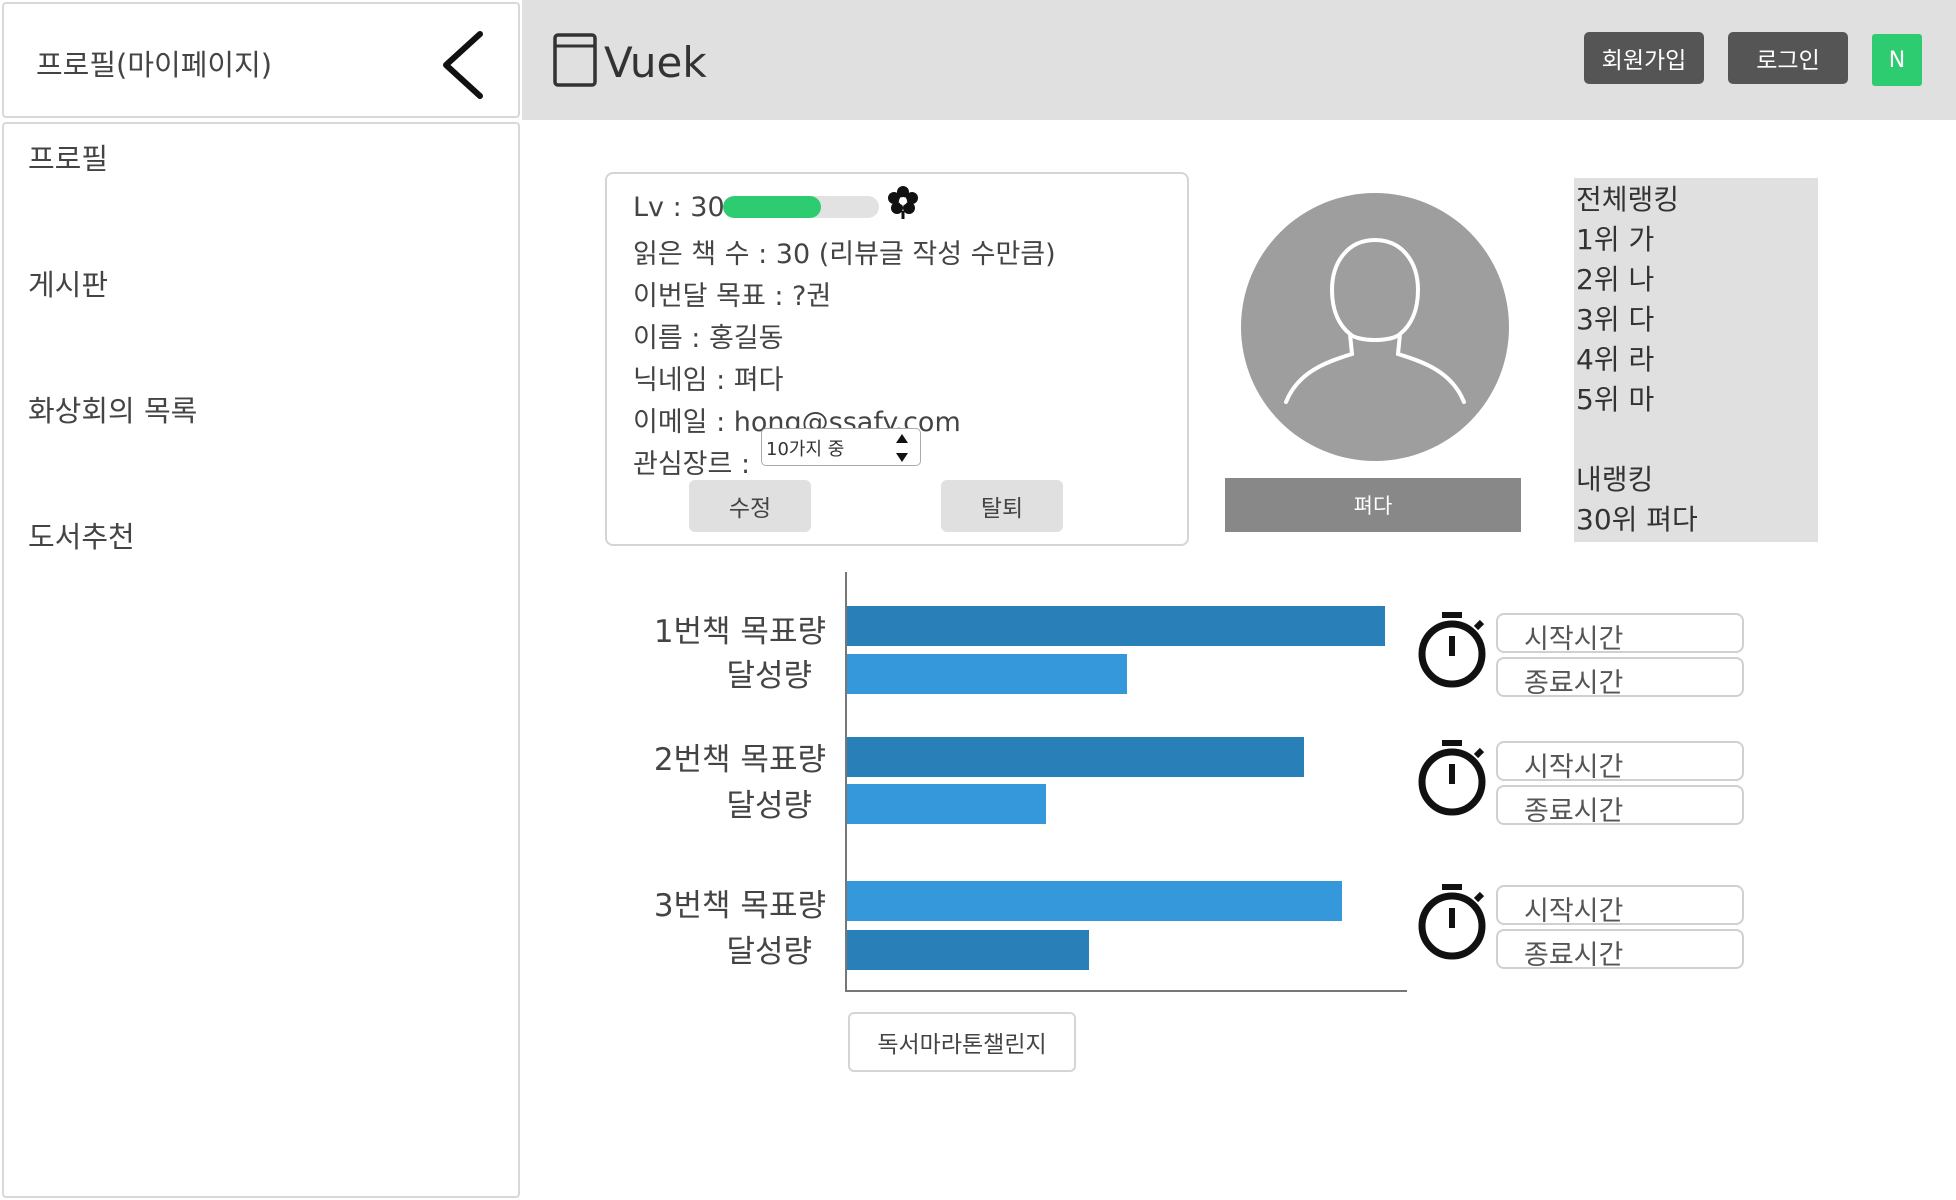 The width and height of the screenshot is (1956, 1200). I want to click on genre-stepper: 10가지 중, so click(841, 447).